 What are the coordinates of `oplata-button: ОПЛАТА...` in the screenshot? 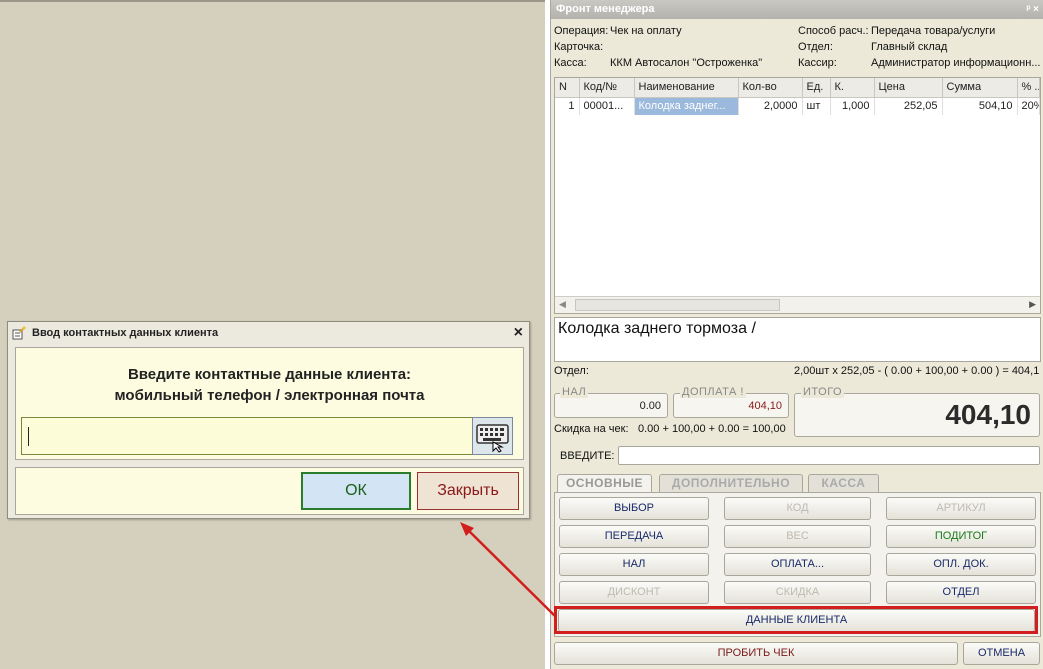 It's located at (797, 564).